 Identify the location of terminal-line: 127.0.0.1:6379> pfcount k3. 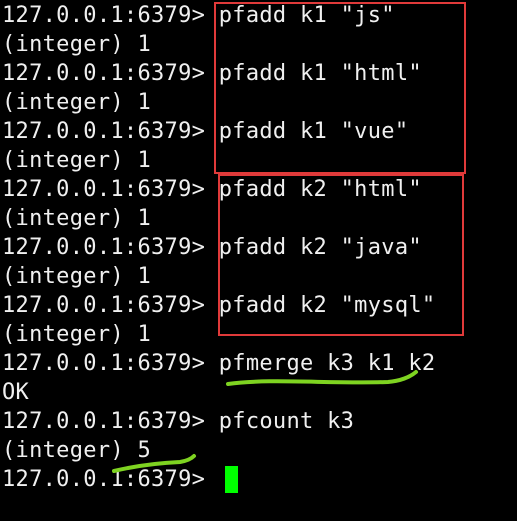
(178, 421).